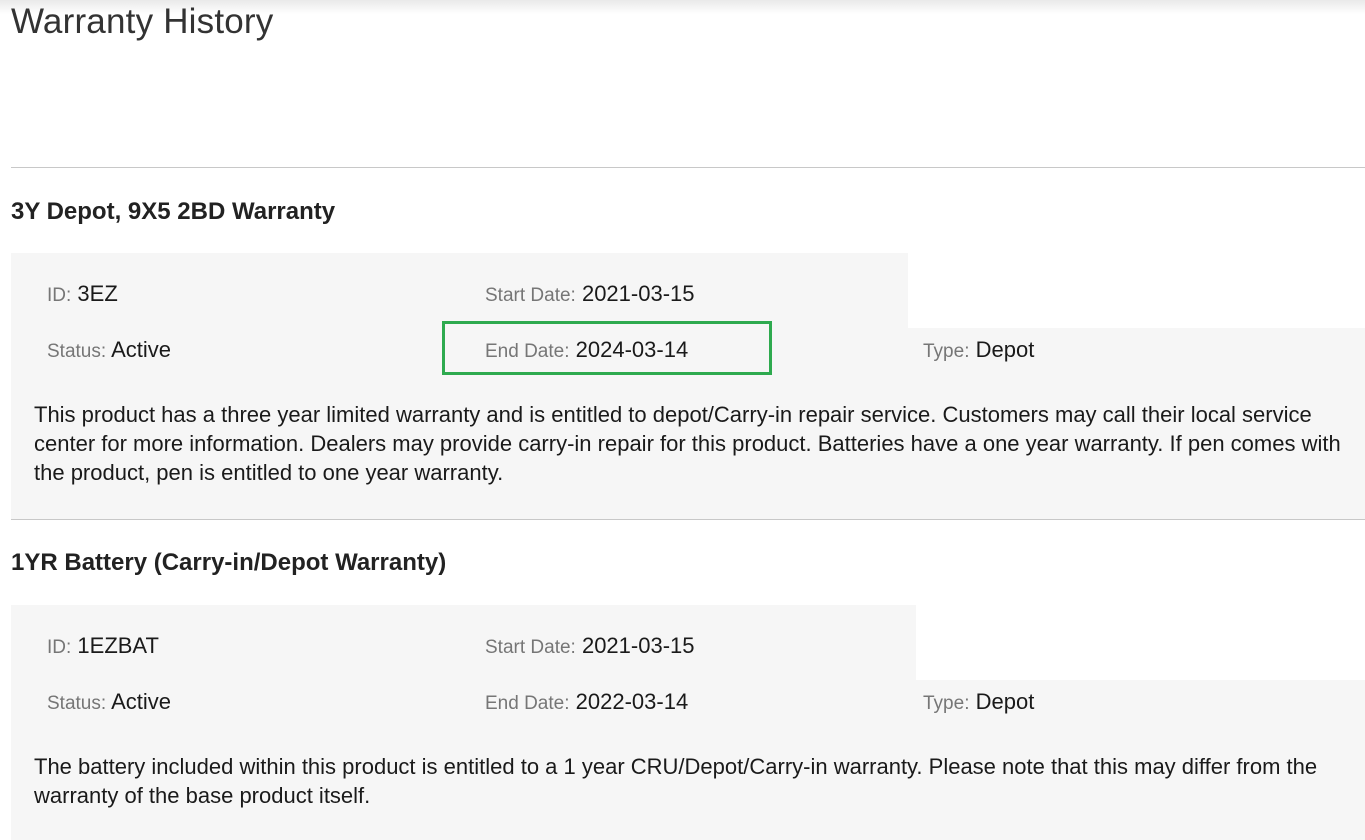 This screenshot has width=1365, height=840. I want to click on end-date-value: 2024-03-14, so click(632, 349).